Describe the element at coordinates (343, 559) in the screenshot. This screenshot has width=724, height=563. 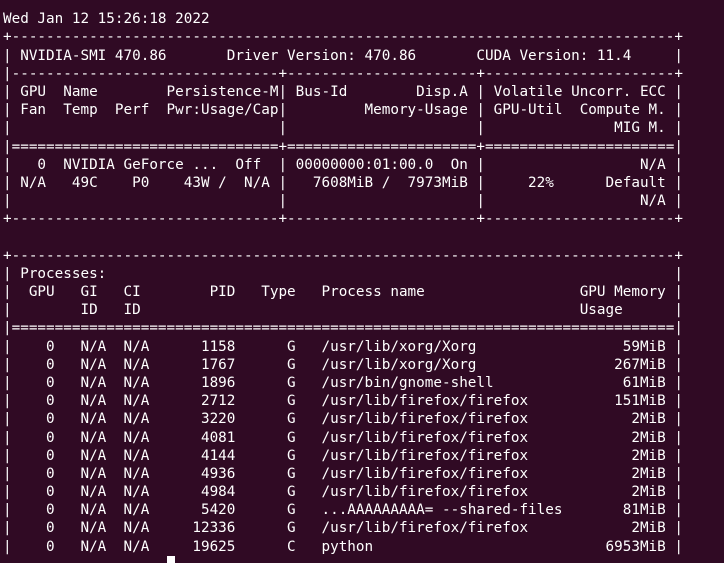
I see `prompt-line` at that location.